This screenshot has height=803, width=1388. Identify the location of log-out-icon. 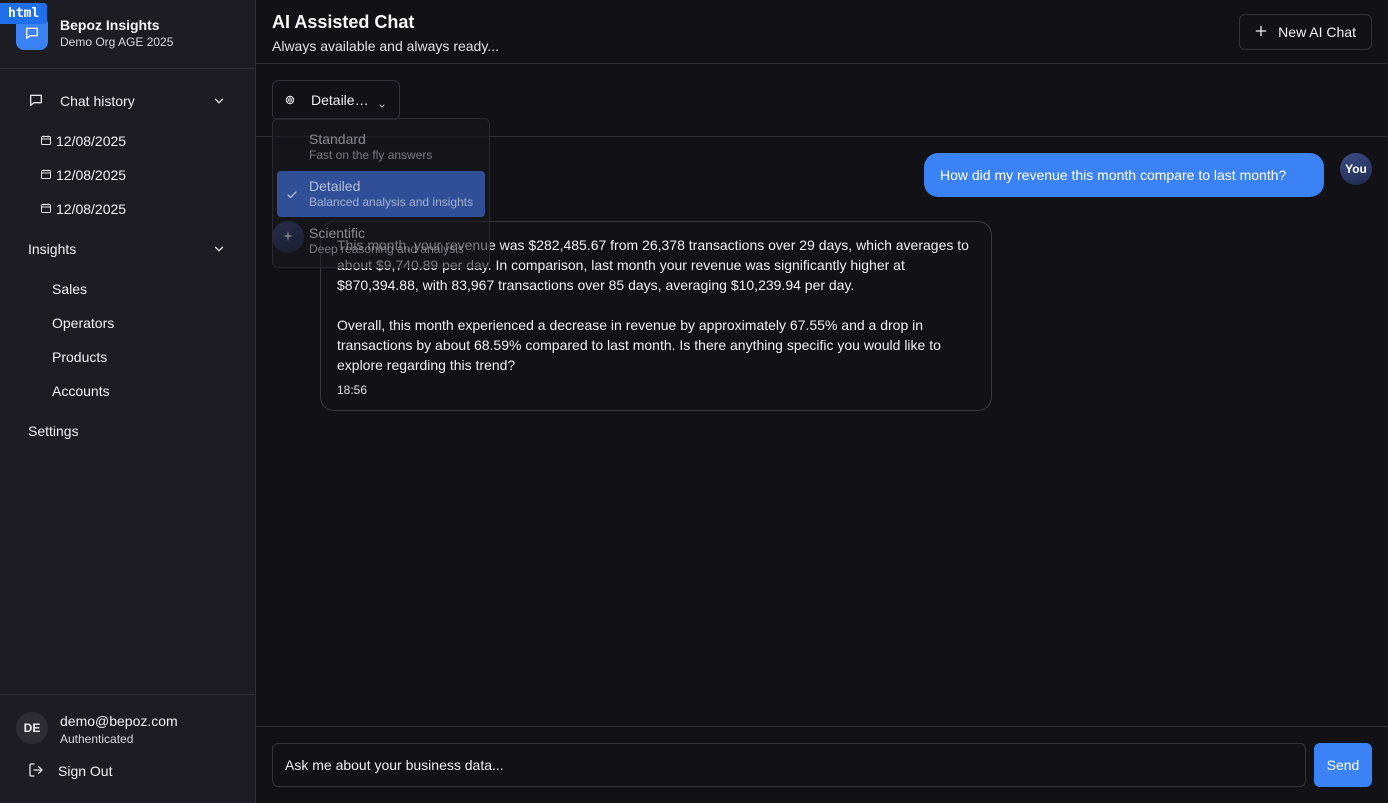
(36, 771).